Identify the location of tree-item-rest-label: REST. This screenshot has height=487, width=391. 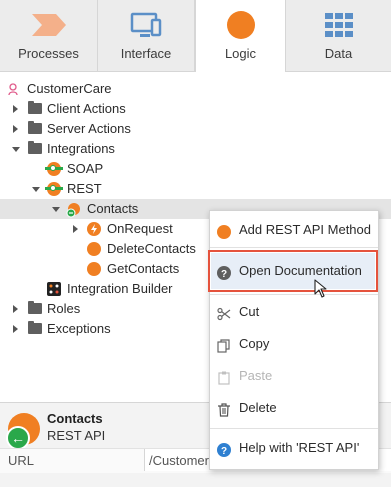
(84, 188).